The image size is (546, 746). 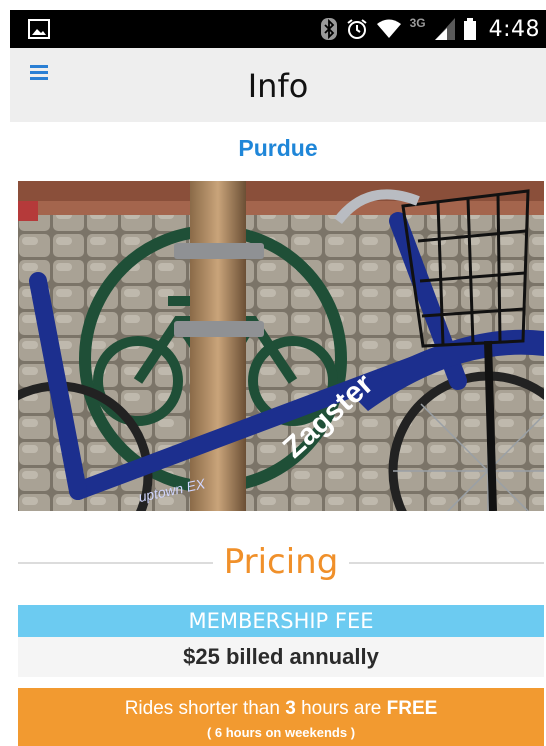 I want to click on location-name: Purdue, so click(x=278, y=148).